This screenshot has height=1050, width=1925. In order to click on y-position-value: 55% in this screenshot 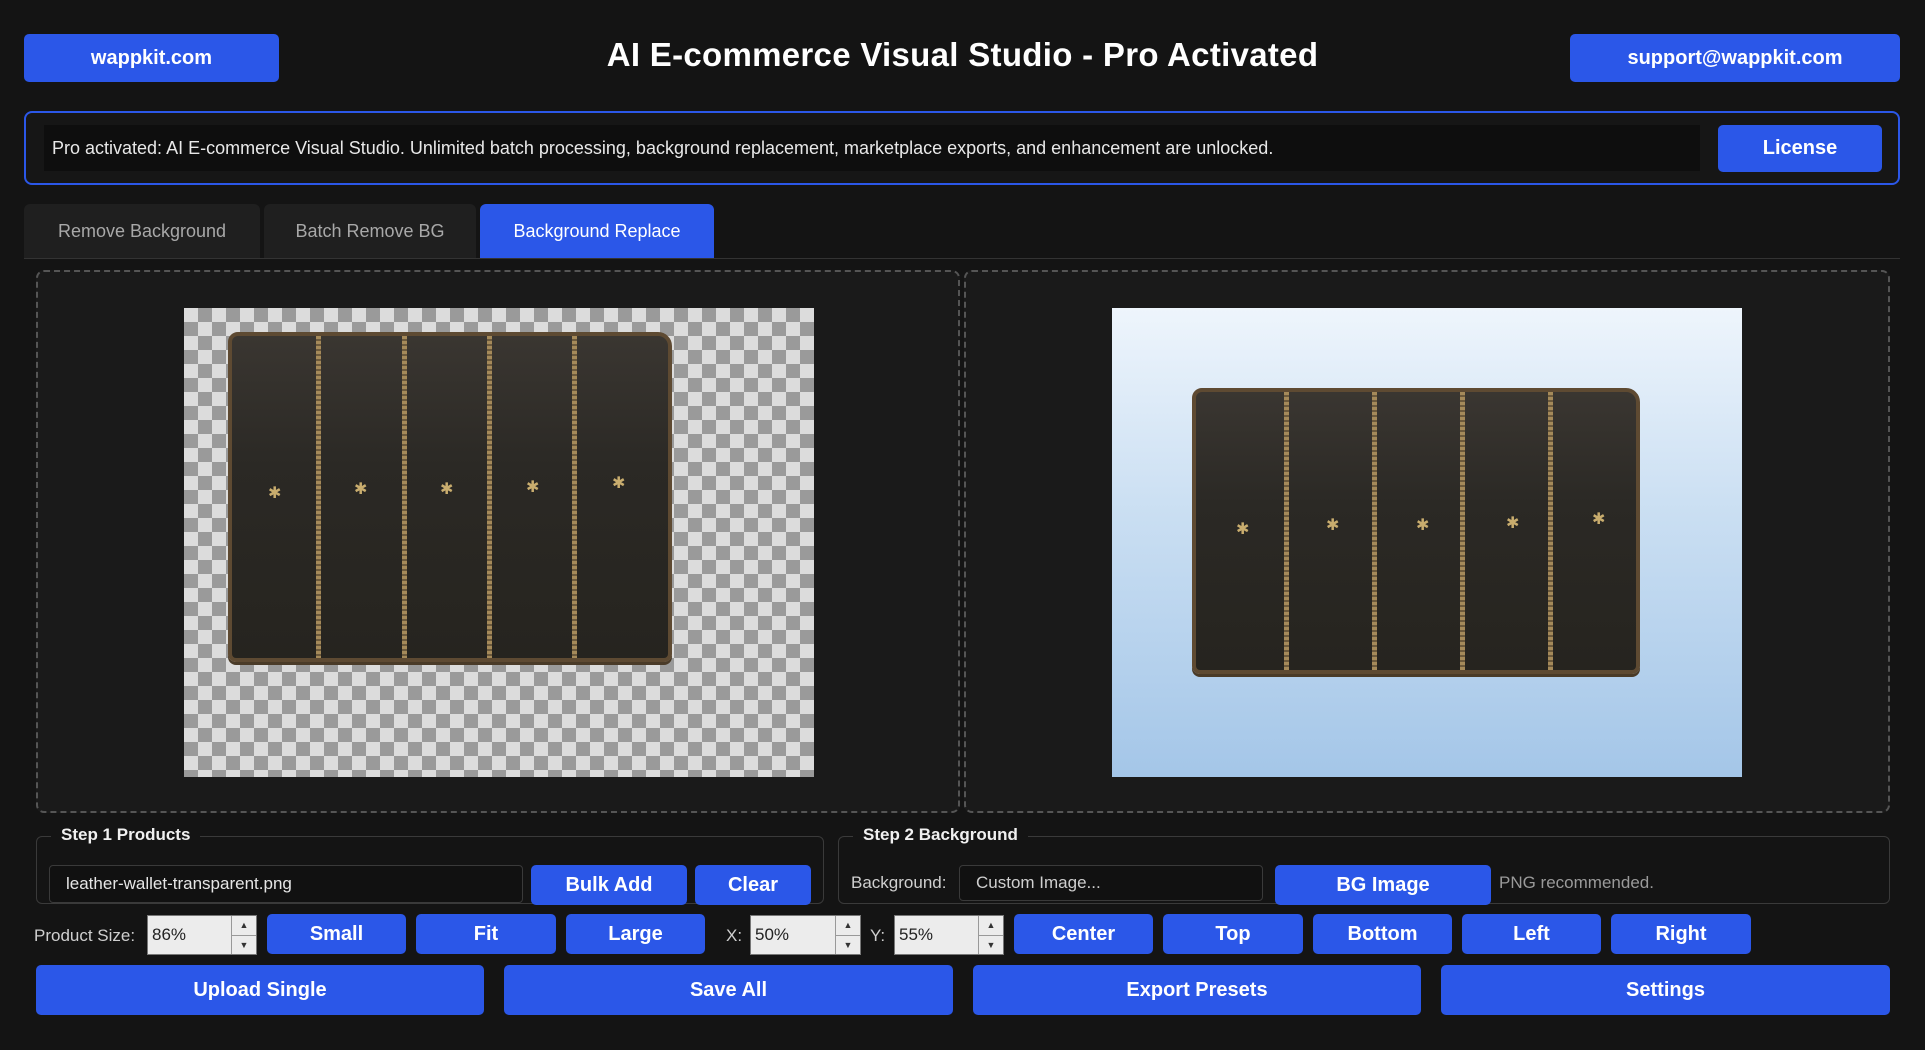, I will do `click(916, 934)`.